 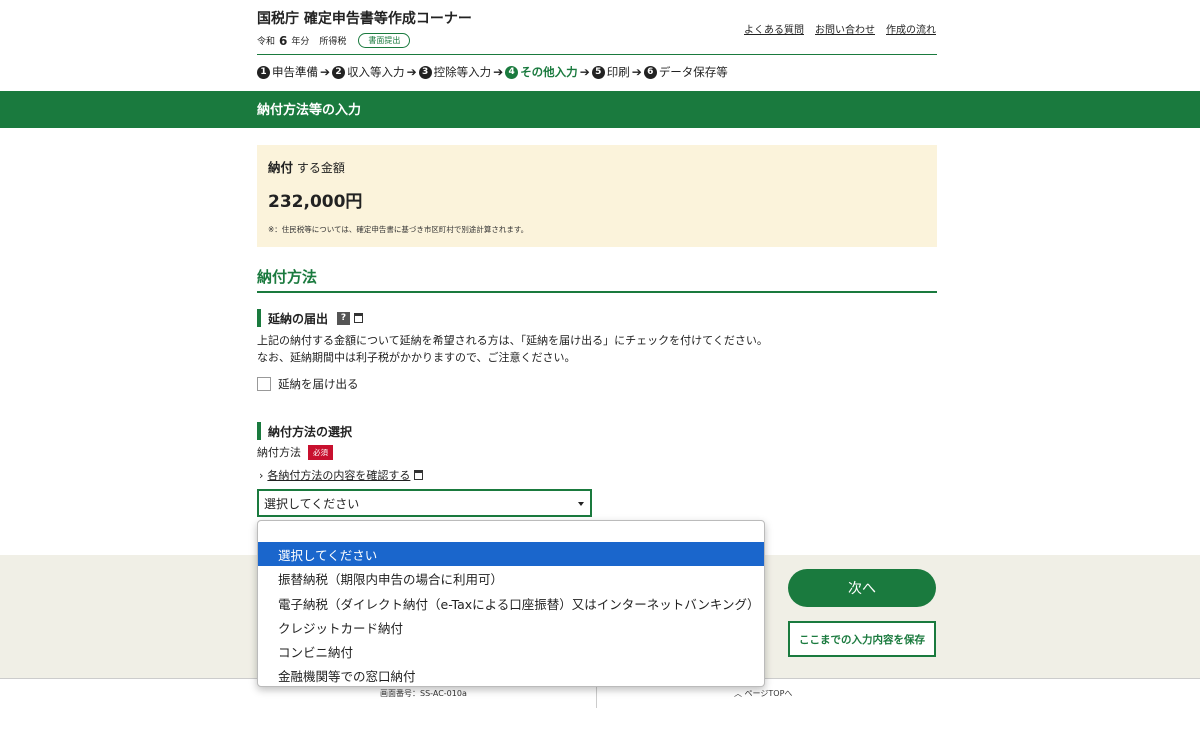 What do you see at coordinates (425, 72) in the screenshot?
I see `step-number-icon: 3` at bounding box center [425, 72].